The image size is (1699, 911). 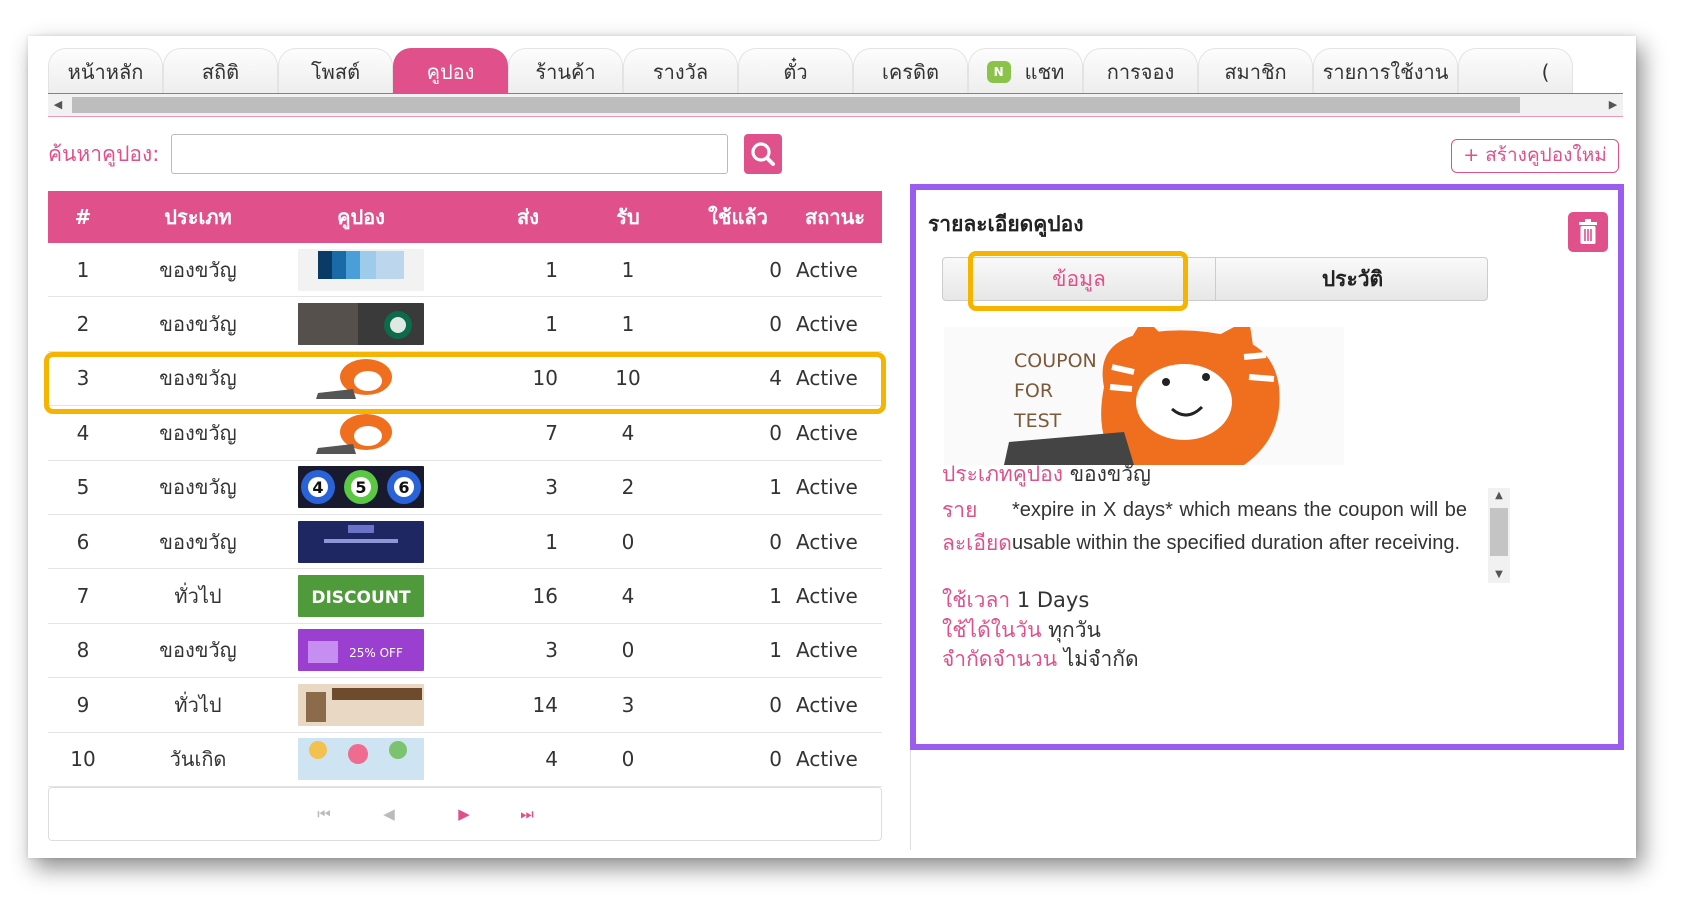 I want to click on table-header: # ประเภท คูปอง ส่ง รับ ใช้แล้ว สถานะ, so click(x=465, y=217).